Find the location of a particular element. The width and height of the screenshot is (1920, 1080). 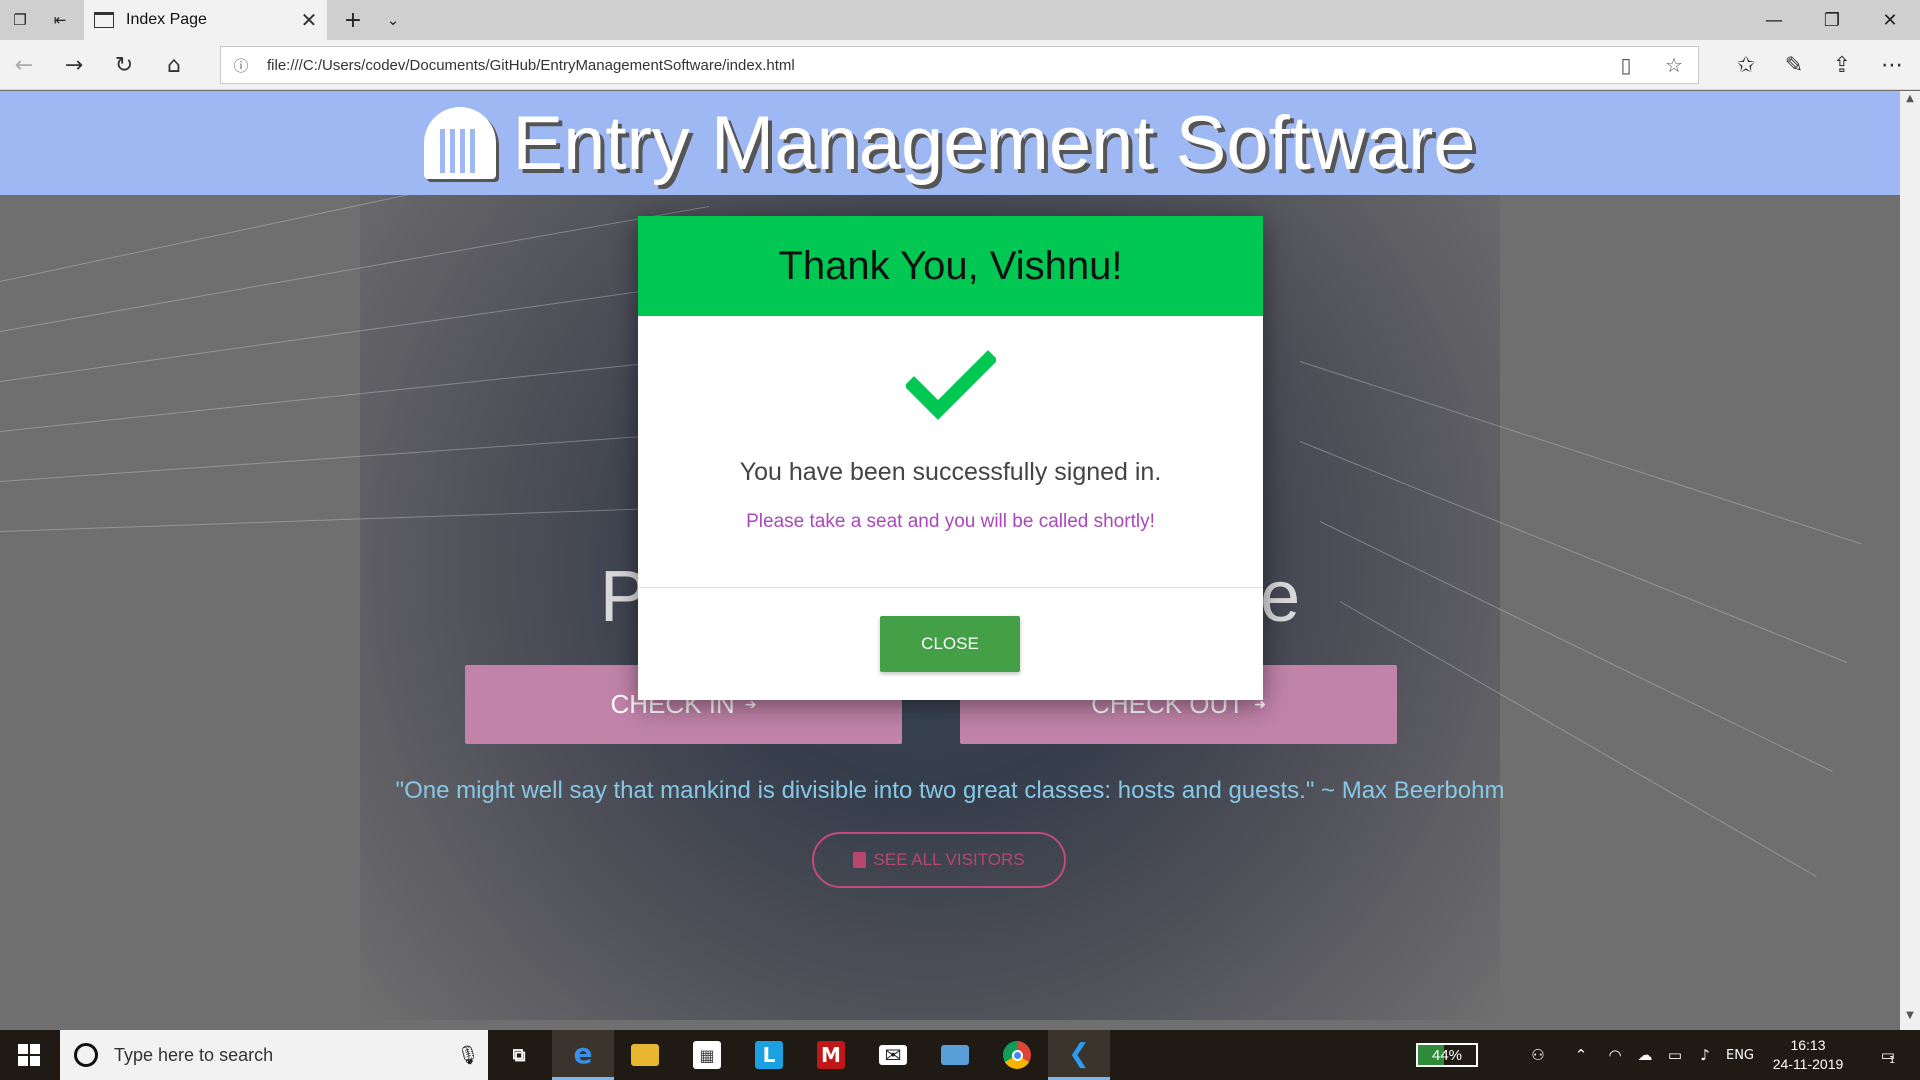

modal-title: Thank You, Vishnu! is located at coordinates (950, 265).